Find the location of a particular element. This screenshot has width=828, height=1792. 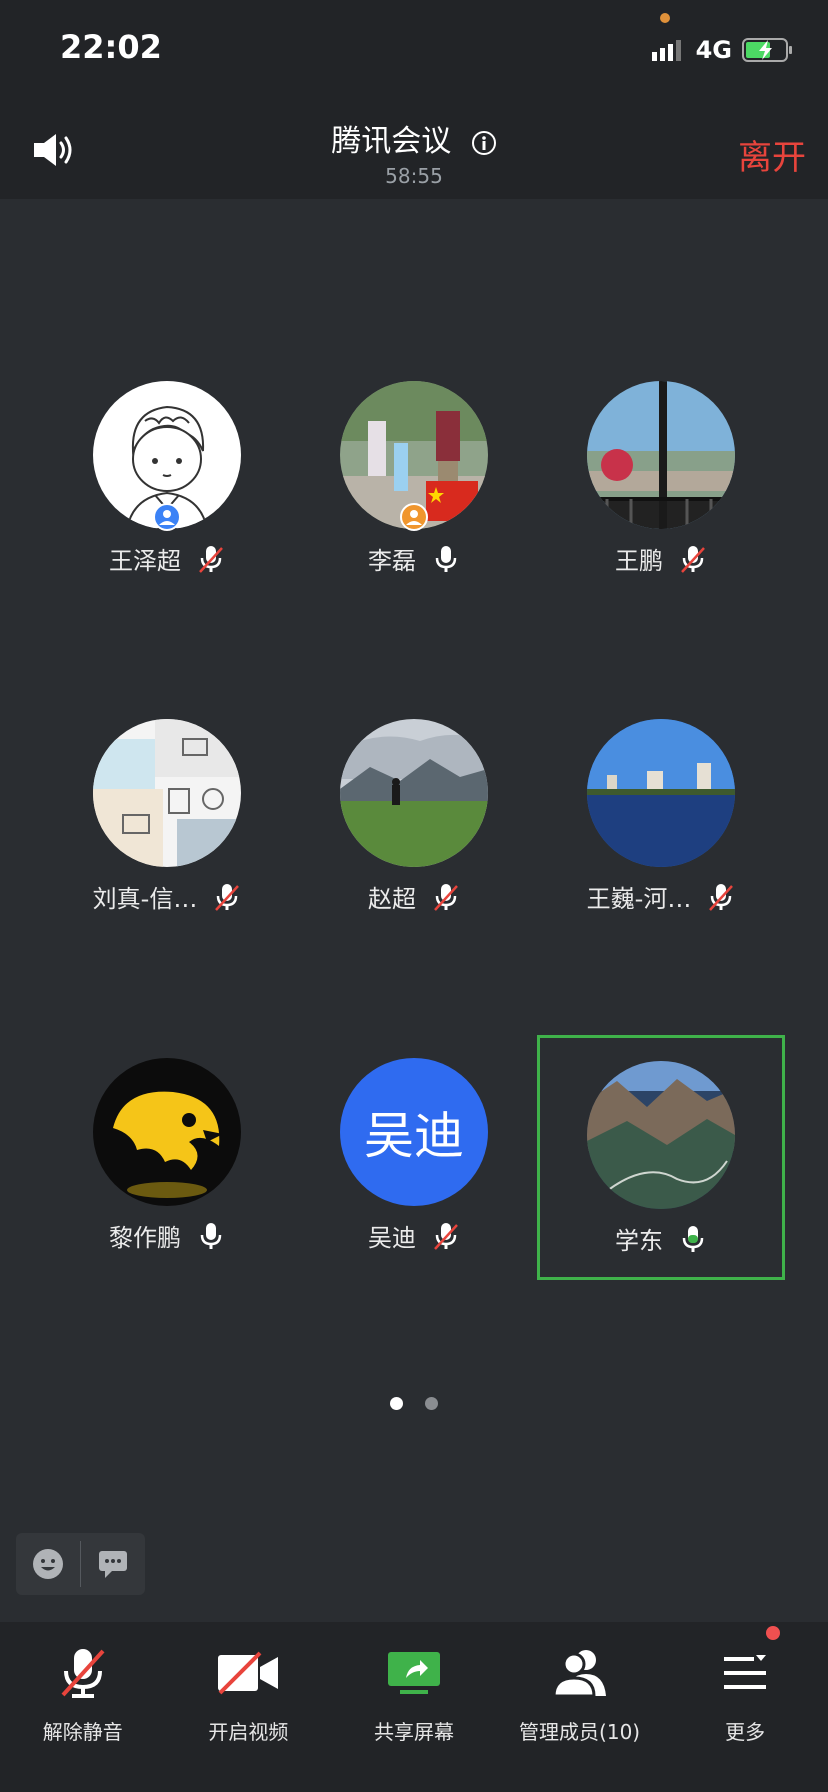

participant-name: 赵超 is located at coordinates (392, 899).